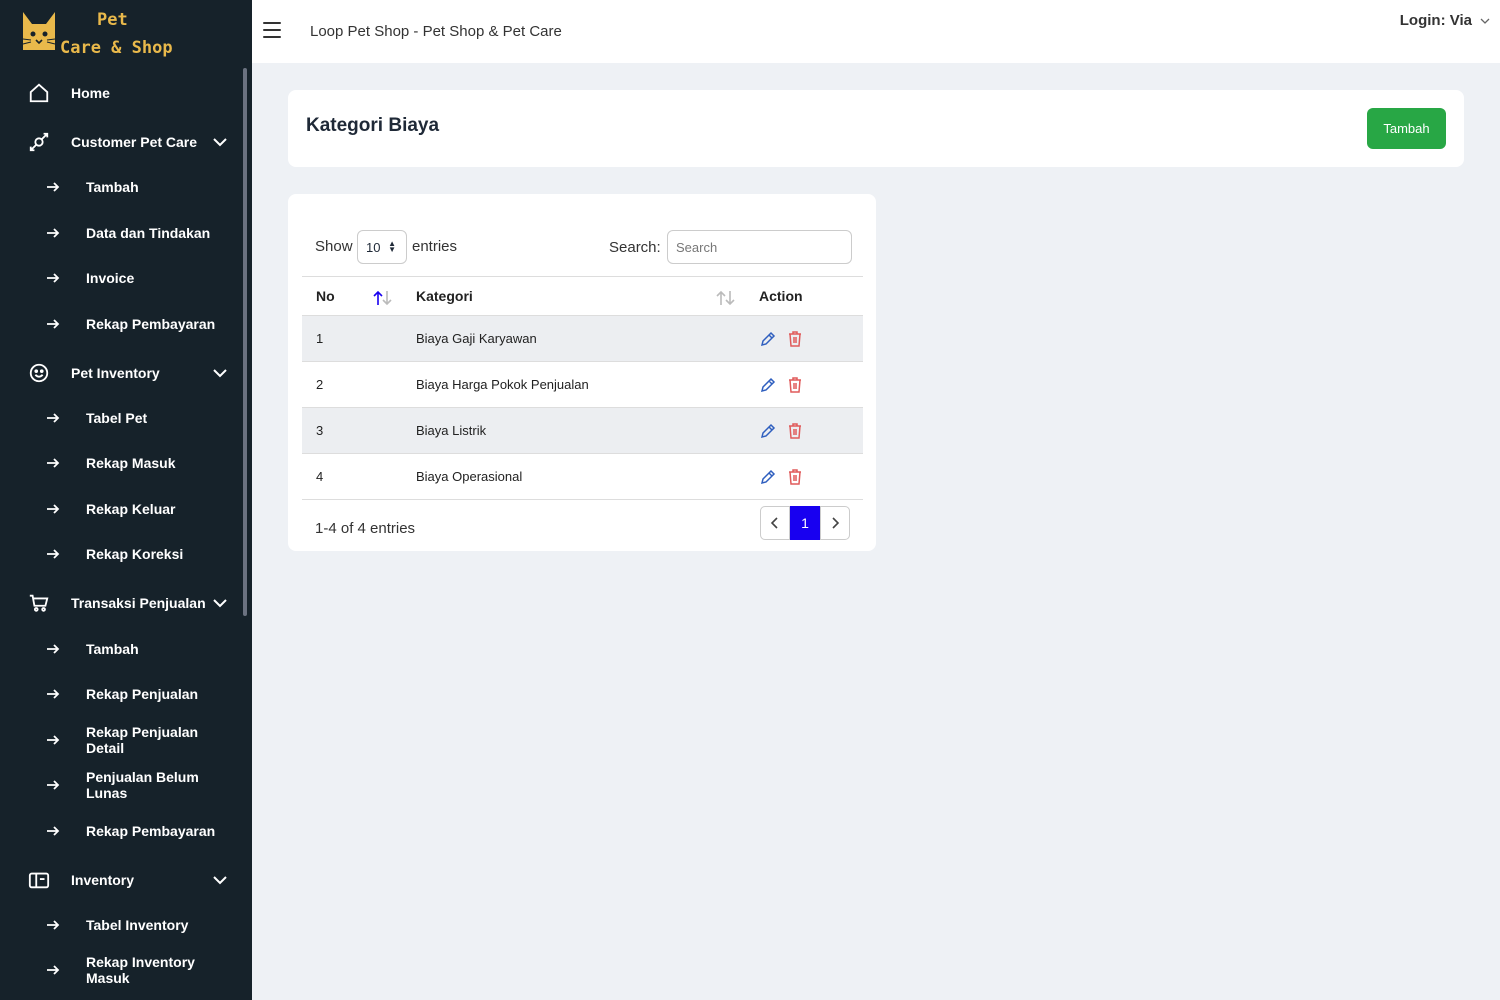 Image resolution: width=1500 pixels, height=1000 pixels. I want to click on sidebar-item-rekap-pembayaran-care: Rekap Pembayaran, so click(120, 324).